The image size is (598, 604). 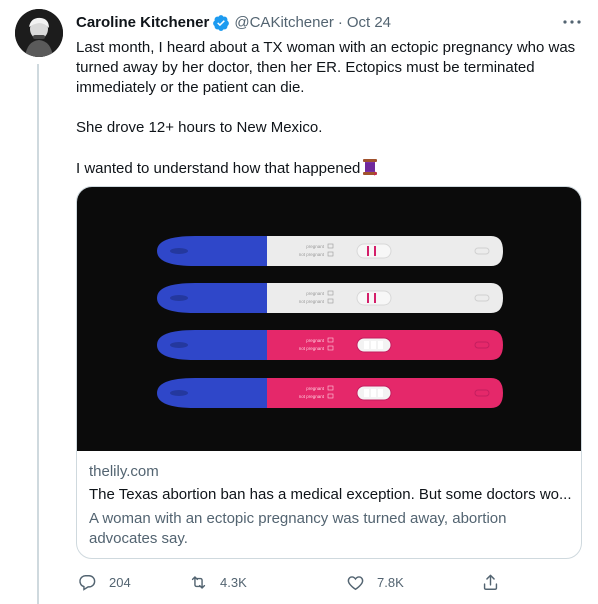 I want to click on reply-count: 204, so click(x=120, y=582).